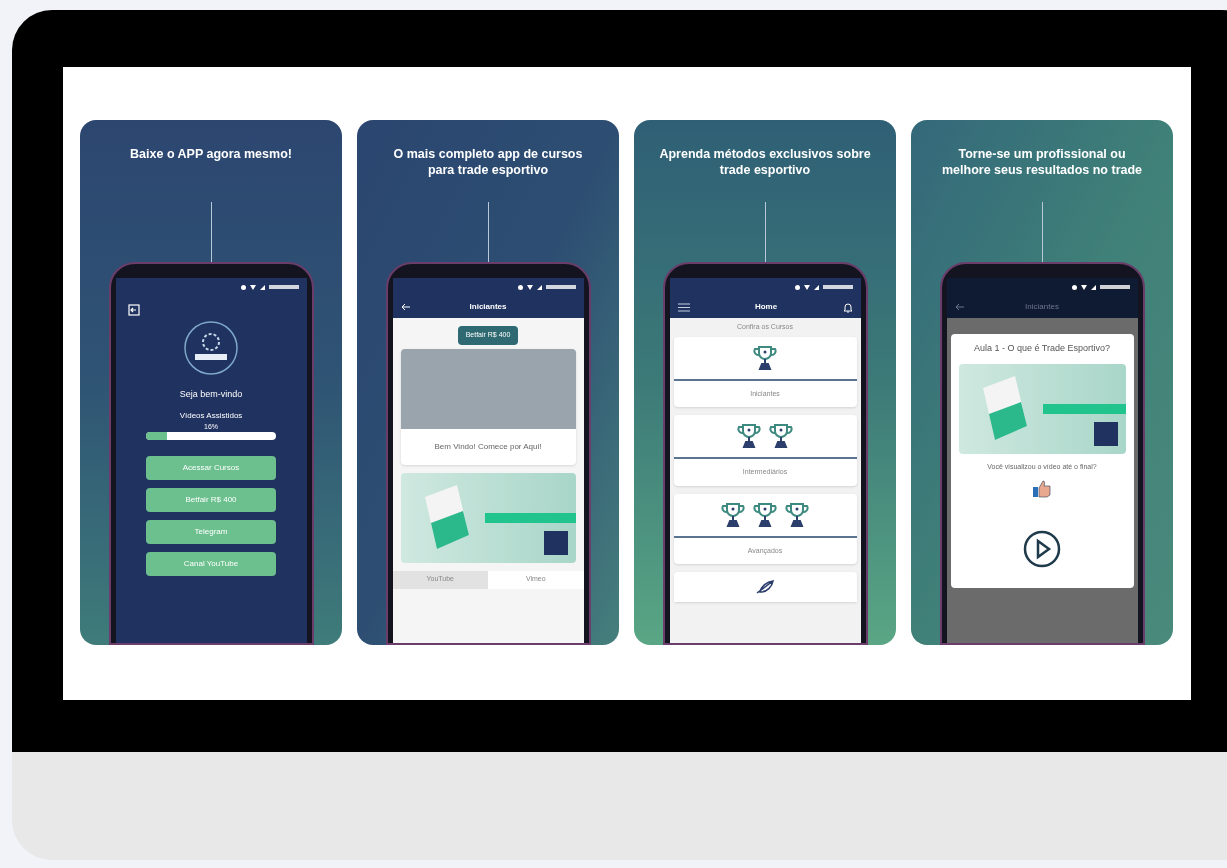 The image size is (1227, 868). What do you see at coordinates (766, 307) in the screenshot?
I see `screen-title: Home` at bounding box center [766, 307].